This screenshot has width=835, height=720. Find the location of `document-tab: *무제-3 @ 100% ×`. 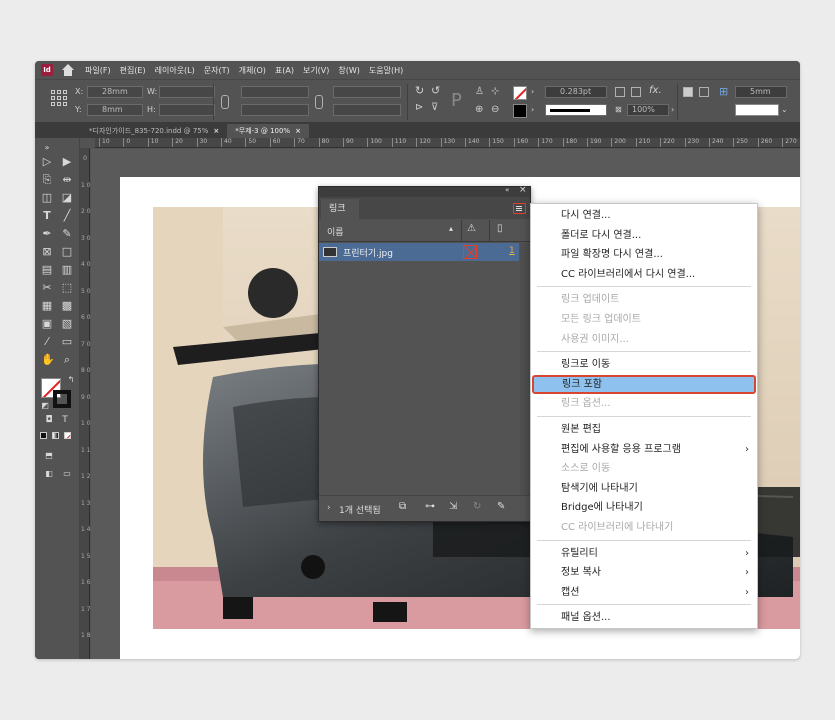

document-tab: *무제-3 @ 100% × is located at coordinates (268, 131).